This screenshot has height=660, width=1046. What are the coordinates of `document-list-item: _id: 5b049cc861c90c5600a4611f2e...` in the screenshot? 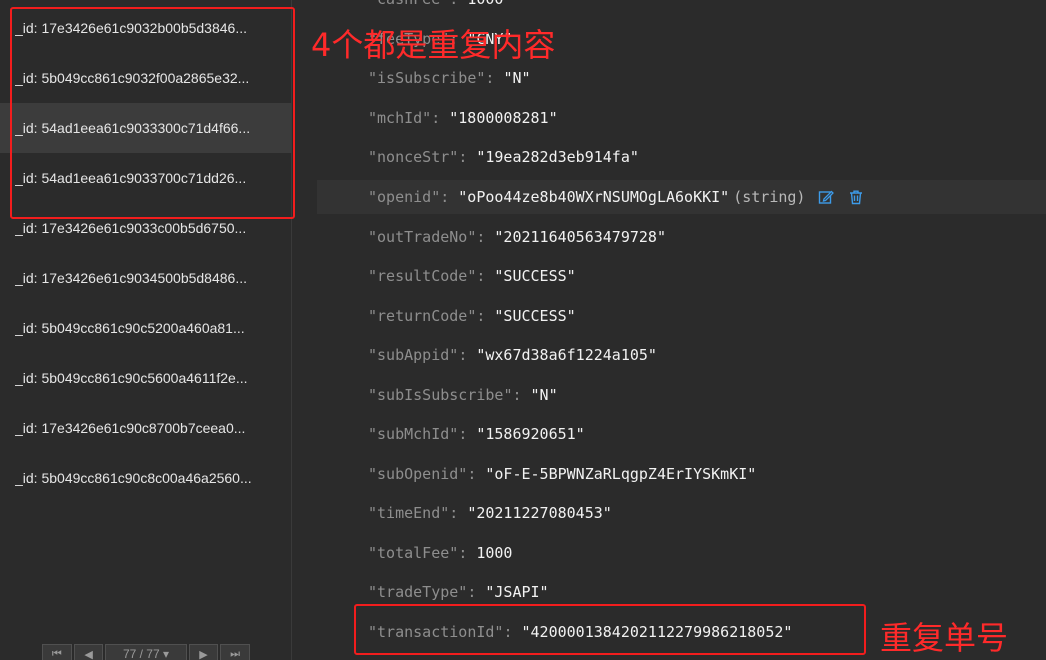 It's located at (146, 378).